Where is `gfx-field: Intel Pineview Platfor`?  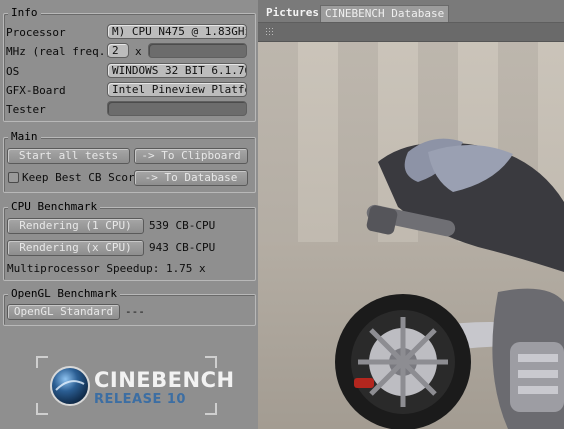 gfx-field: Intel Pineview Platfor is located at coordinates (177, 89).